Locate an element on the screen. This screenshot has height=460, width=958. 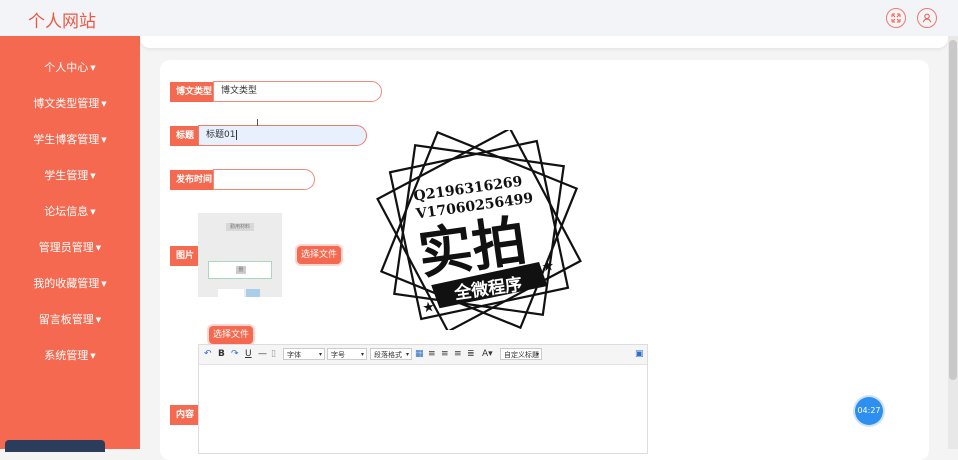
title-field: 标题01 is located at coordinates (282, 135).